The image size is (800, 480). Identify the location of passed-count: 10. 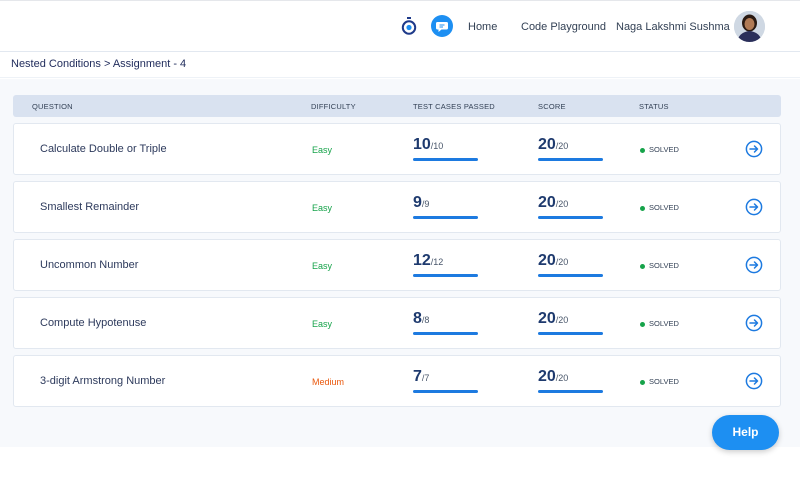
(422, 144).